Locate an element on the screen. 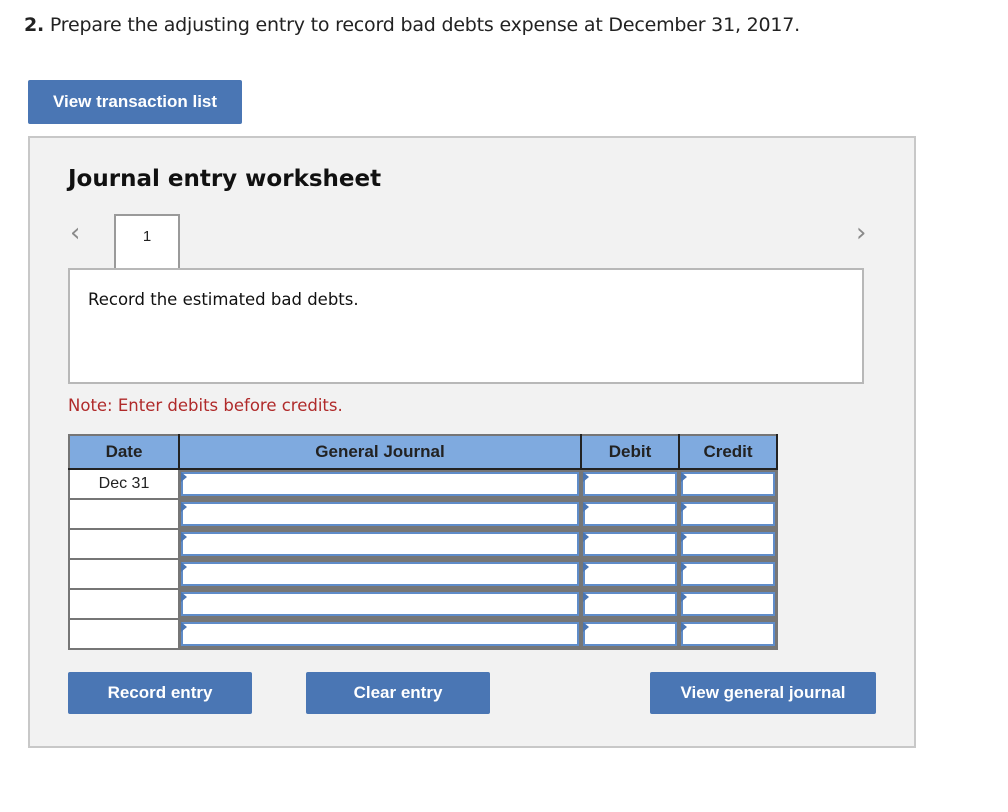 This screenshot has height=812, width=1008. view-transaction-list-button: View transaction list is located at coordinates (135, 102).